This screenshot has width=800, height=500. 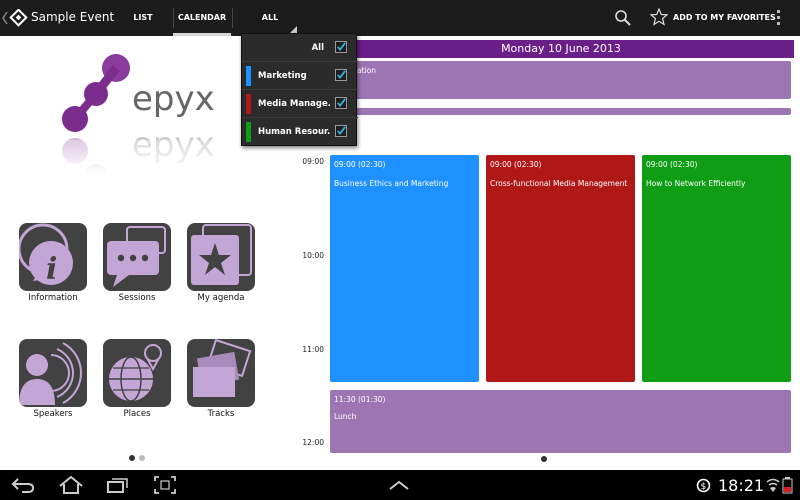 What do you see at coordinates (232, 18) in the screenshot?
I see `tab-divider` at bounding box center [232, 18].